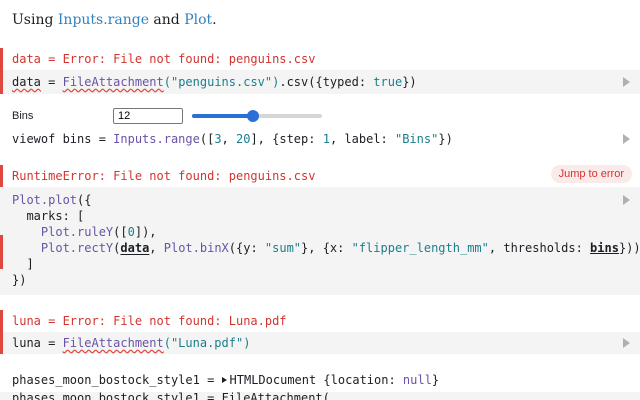 Image resolution: width=640 pixels, height=400 pixels. Describe the element at coordinates (37, 343) in the screenshot. I see `code-token: luna =` at that location.